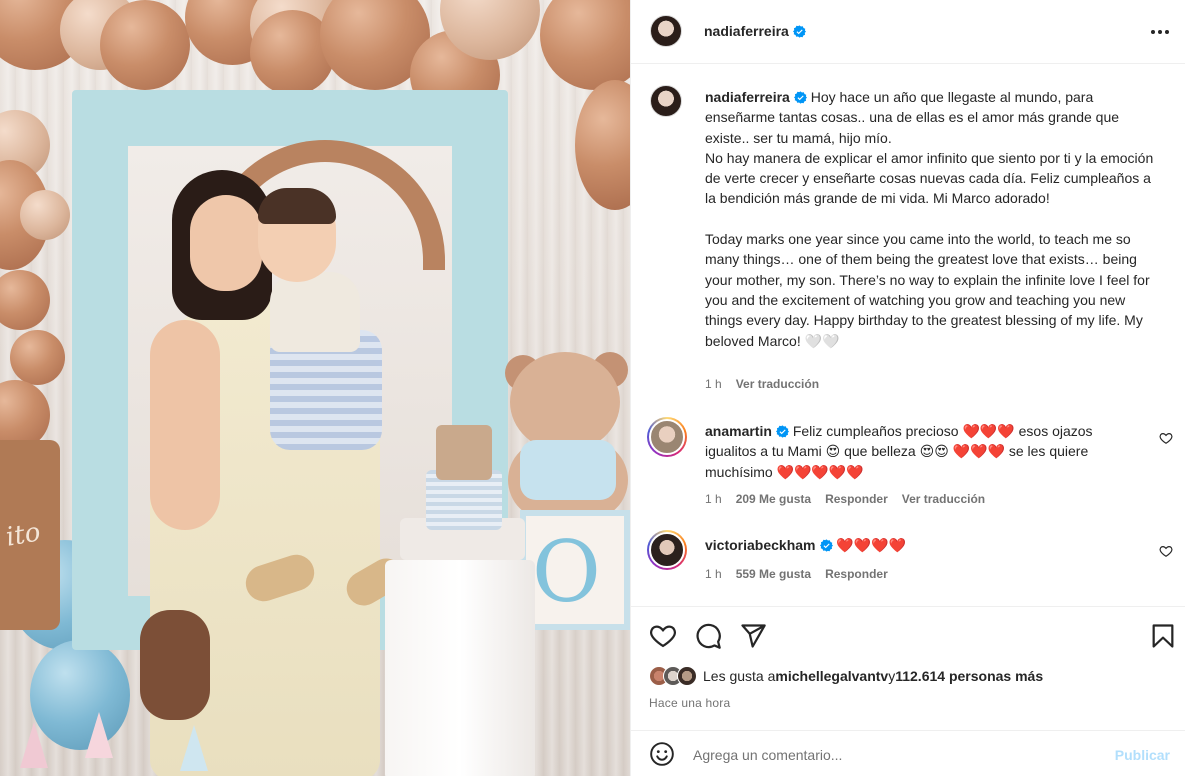  Describe the element at coordinates (892, 676) in the screenshot. I see `likes-middle: y` at that location.